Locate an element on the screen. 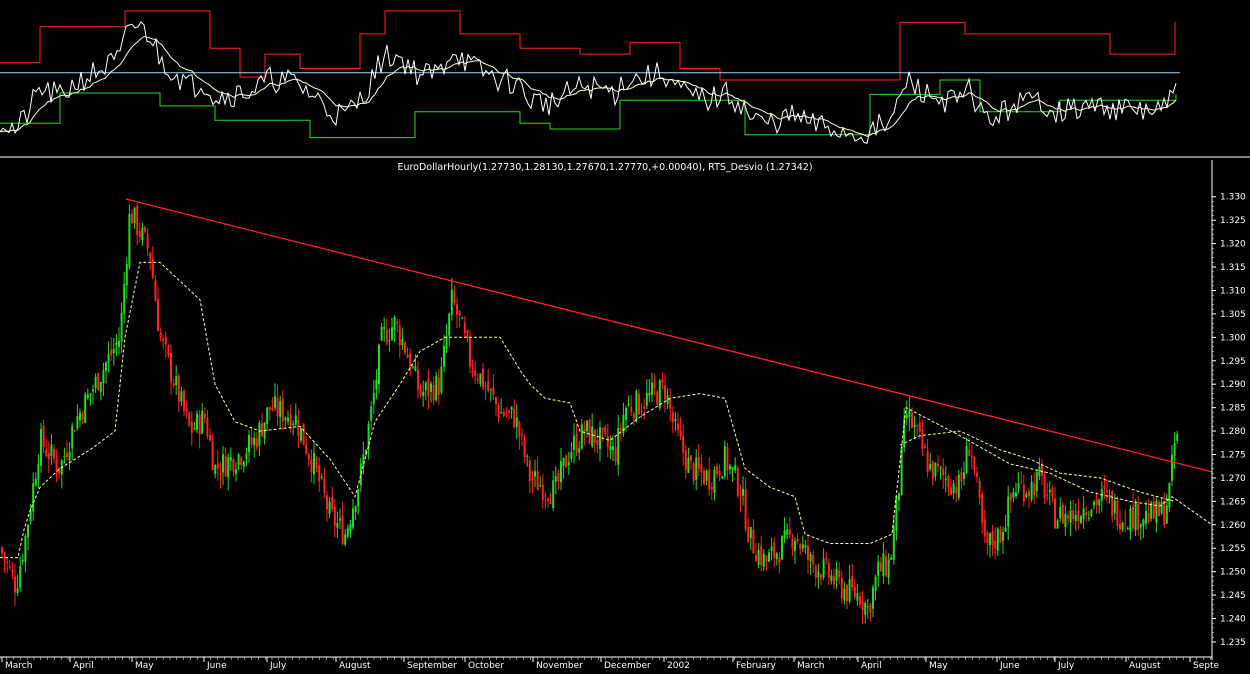 Image resolution: width=1250 pixels, height=674 pixels. y-tick-label: 1.330 is located at coordinates (1233, 198).